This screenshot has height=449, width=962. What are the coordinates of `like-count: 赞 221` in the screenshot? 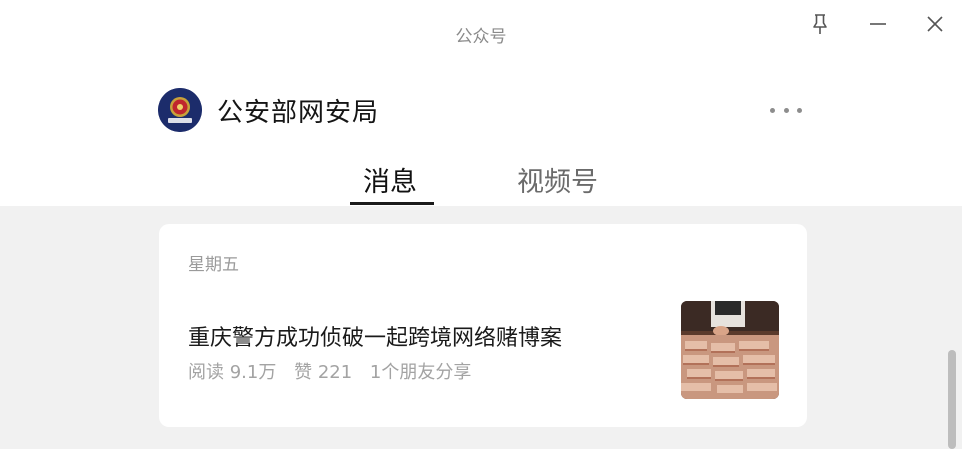 It's located at (323, 372).